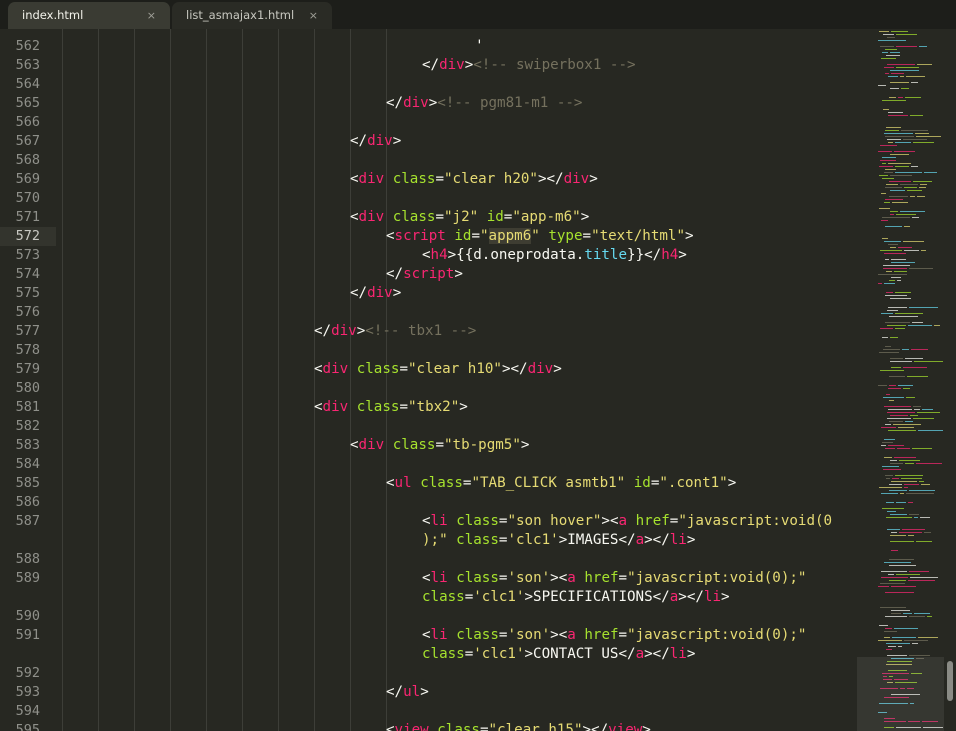 Image resolution: width=956 pixels, height=731 pixels. What do you see at coordinates (474, 179) in the screenshot?
I see `code-line: <div class="clear h20"></div>` at bounding box center [474, 179].